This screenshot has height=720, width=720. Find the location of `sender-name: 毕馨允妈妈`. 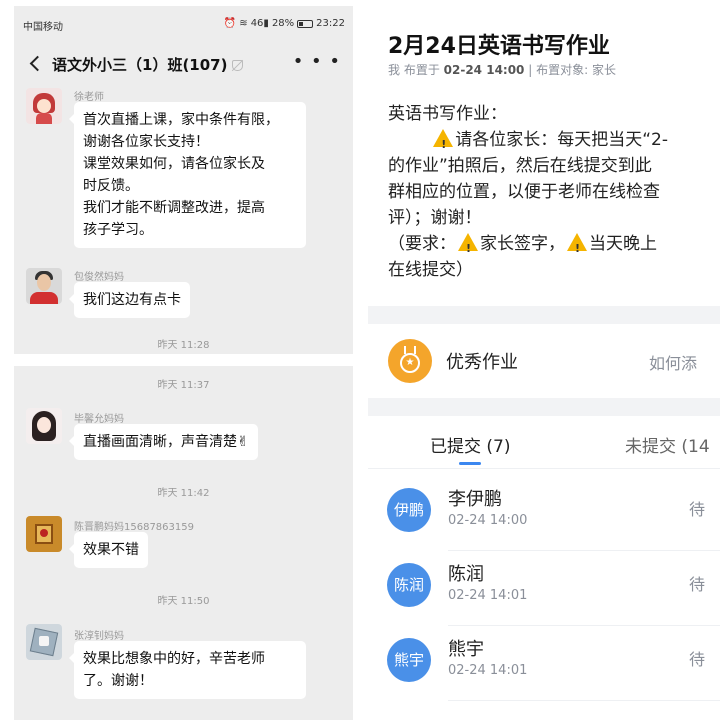

sender-name: 毕馨允妈妈 is located at coordinates (99, 419).